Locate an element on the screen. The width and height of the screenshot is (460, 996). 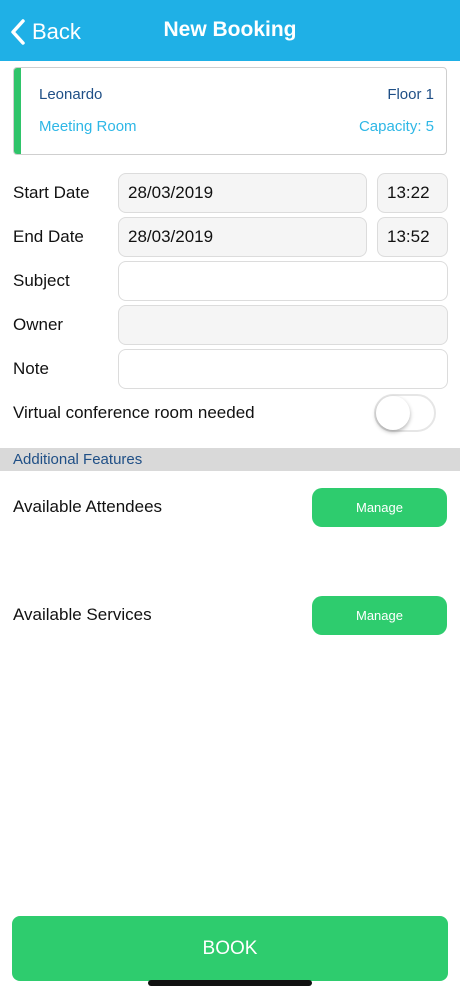
manage-services-button: Manage is located at coordinates (379, 615).